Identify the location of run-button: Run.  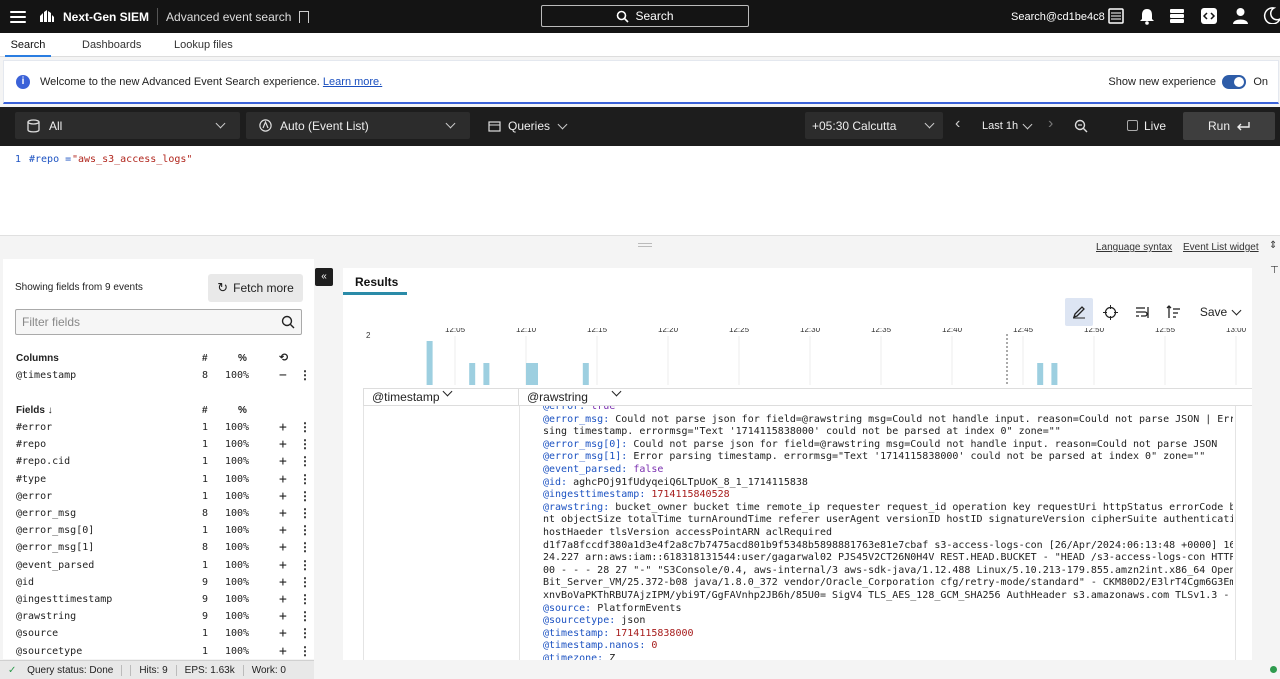
(1229, 126).